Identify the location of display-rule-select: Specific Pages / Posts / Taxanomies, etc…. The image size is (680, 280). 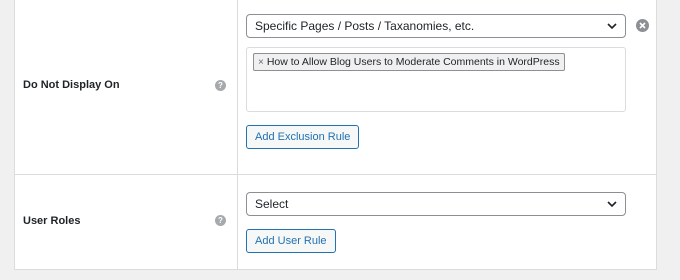
(436, 26).